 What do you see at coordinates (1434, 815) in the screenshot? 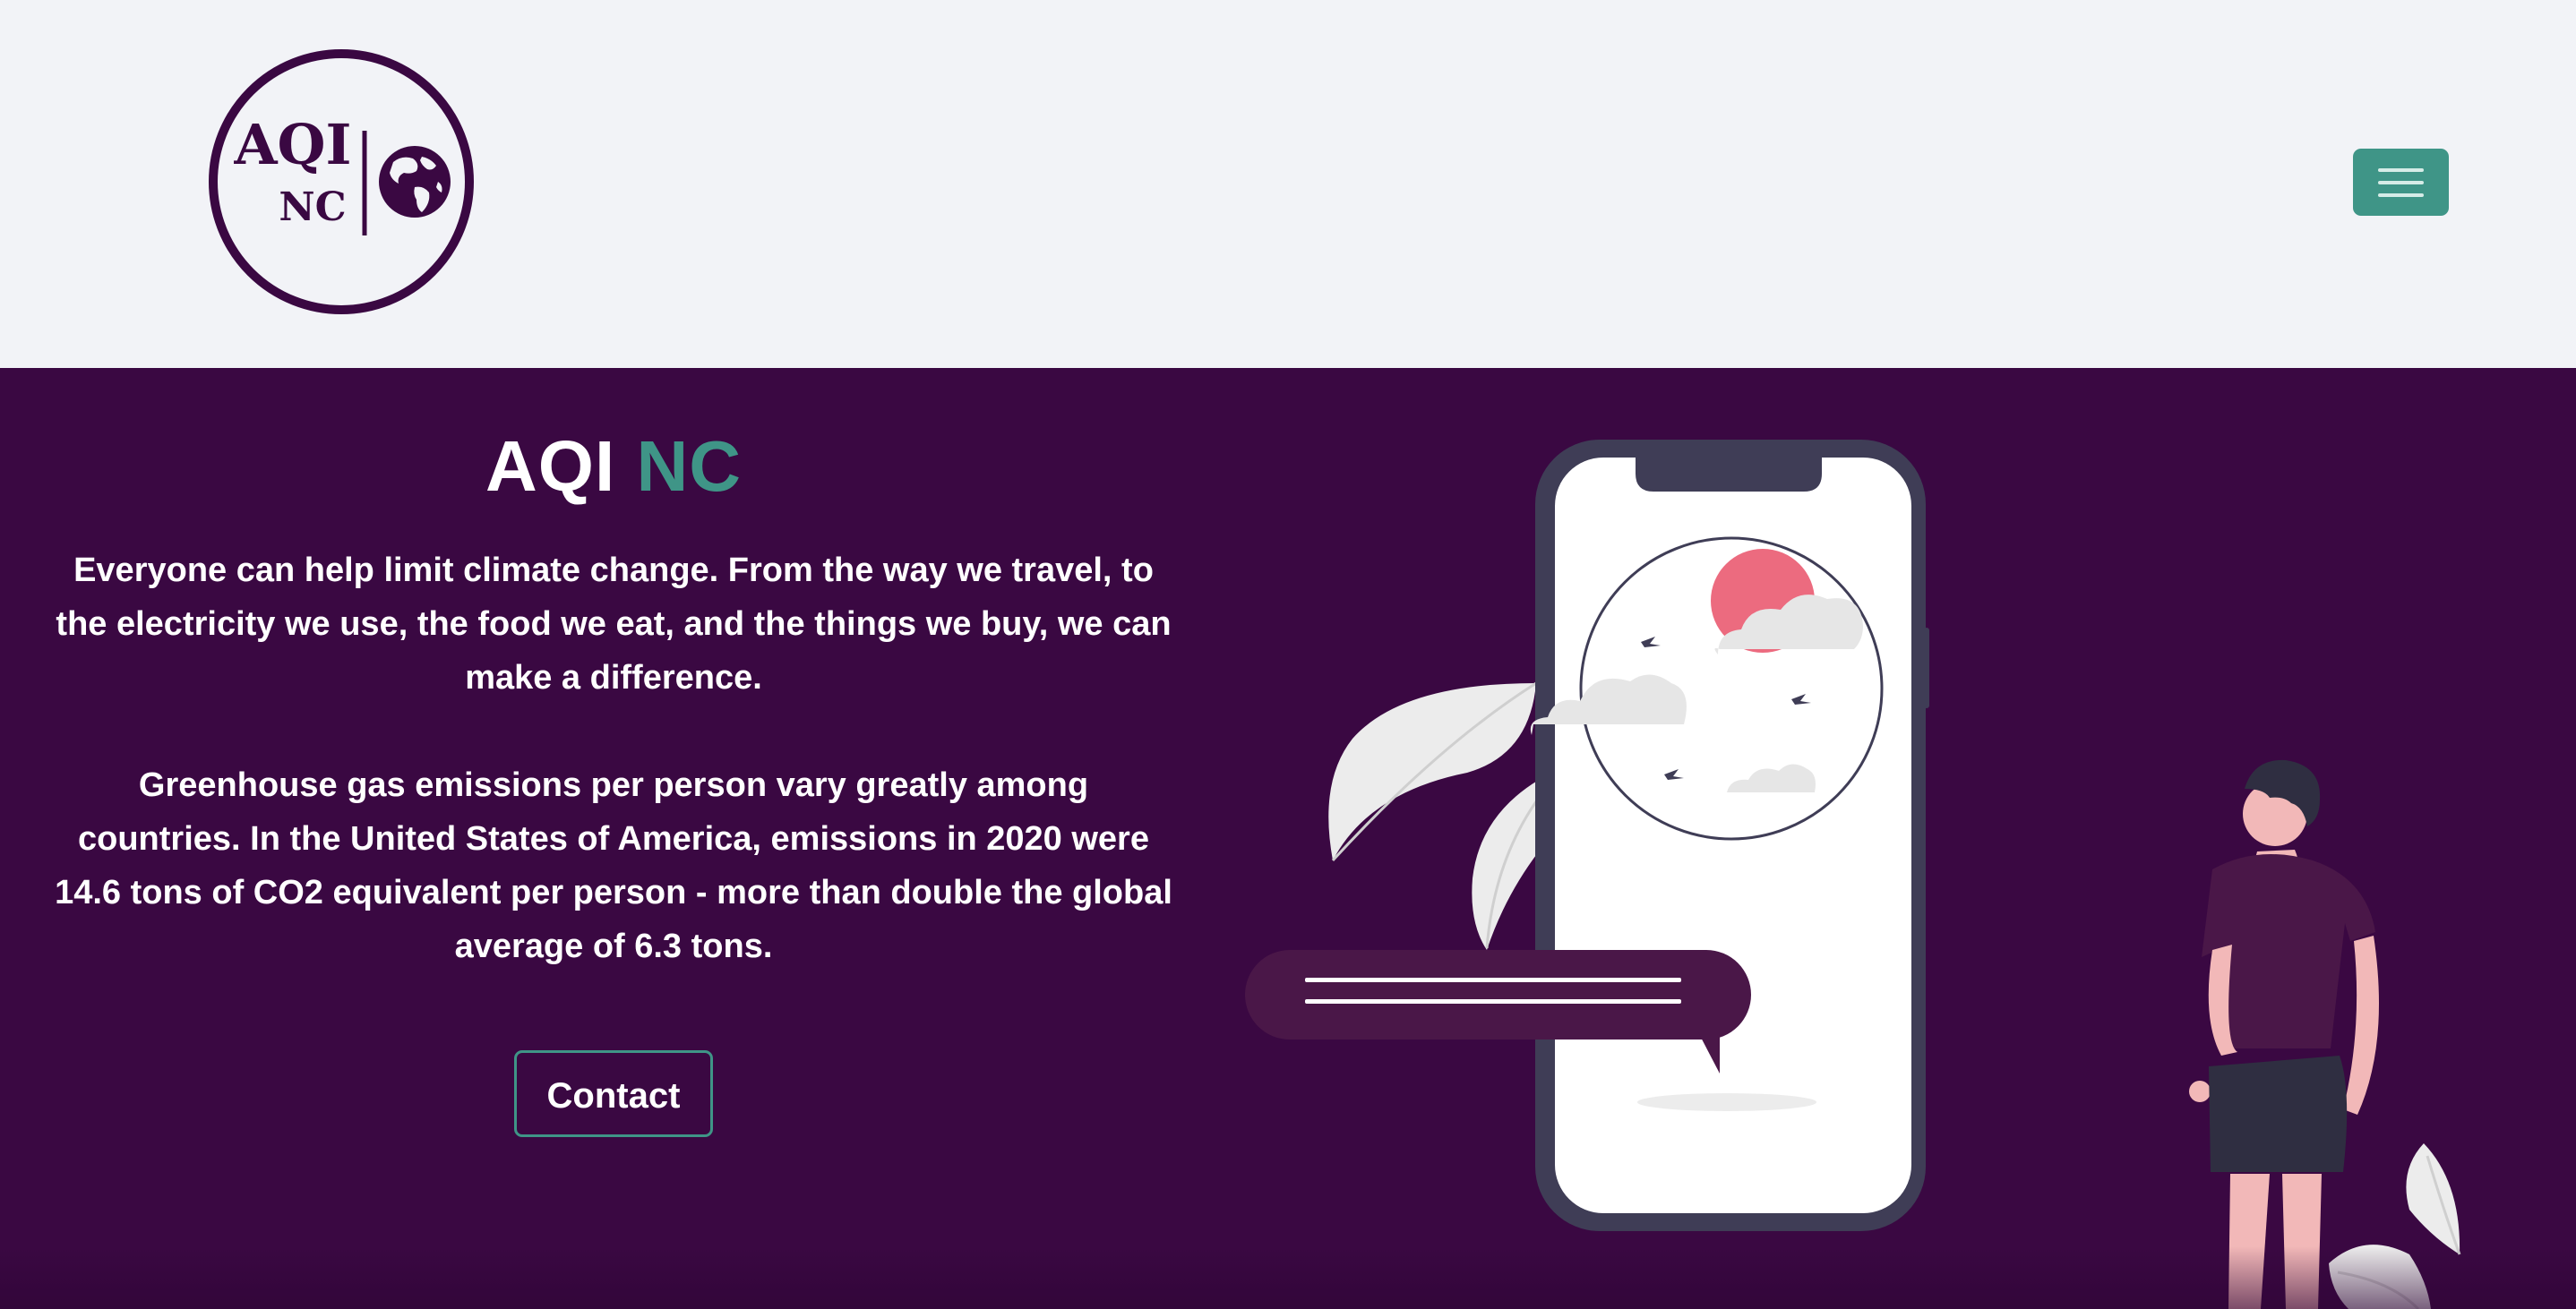
I see `leaf-illustration` at bounding box center [1434, 815].